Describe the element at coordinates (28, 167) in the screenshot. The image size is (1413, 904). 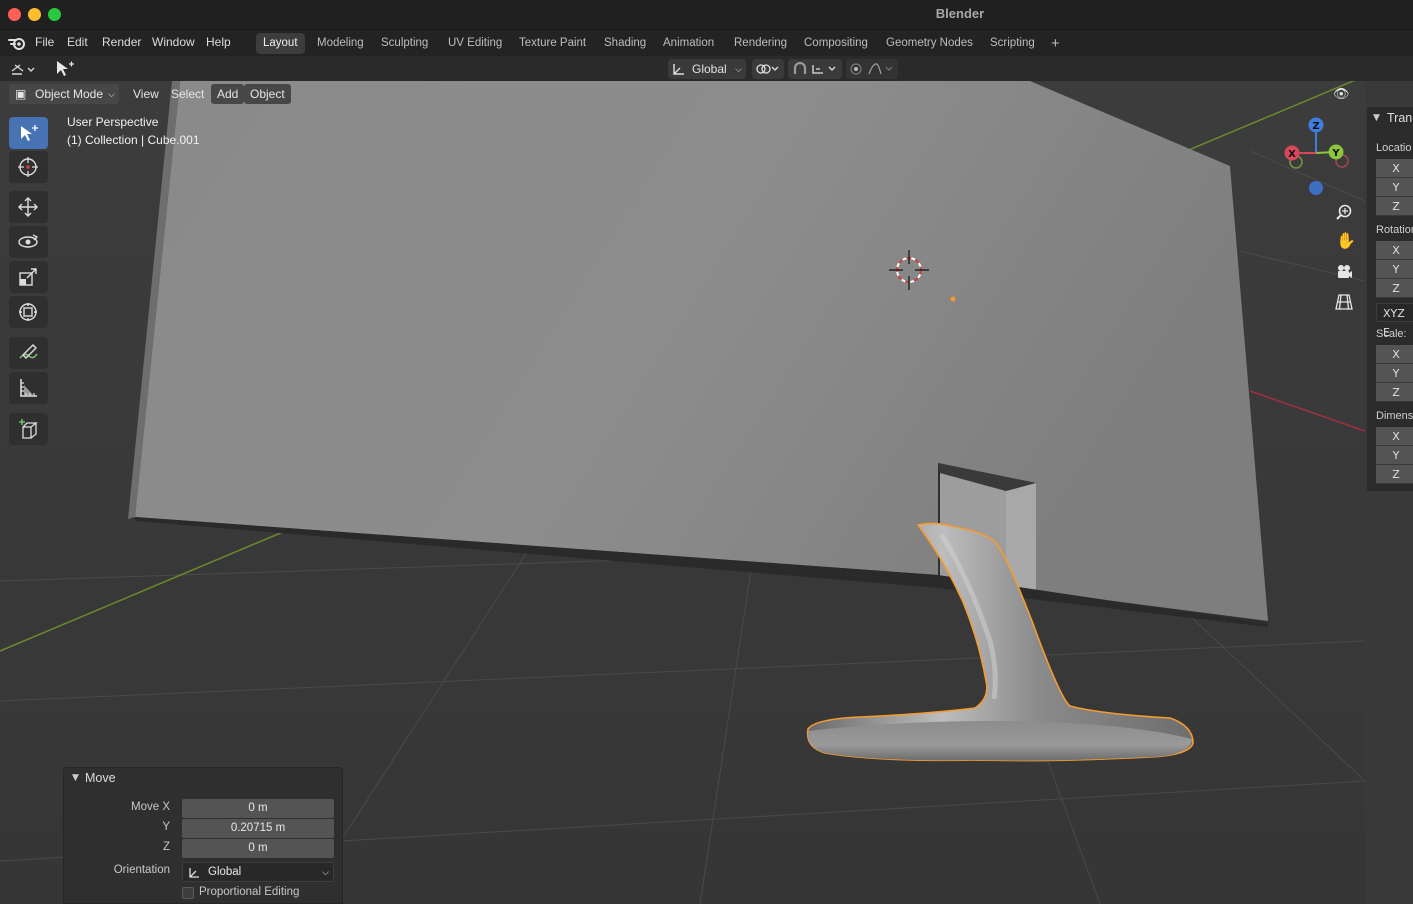
I see `cursor-tool` at that location.